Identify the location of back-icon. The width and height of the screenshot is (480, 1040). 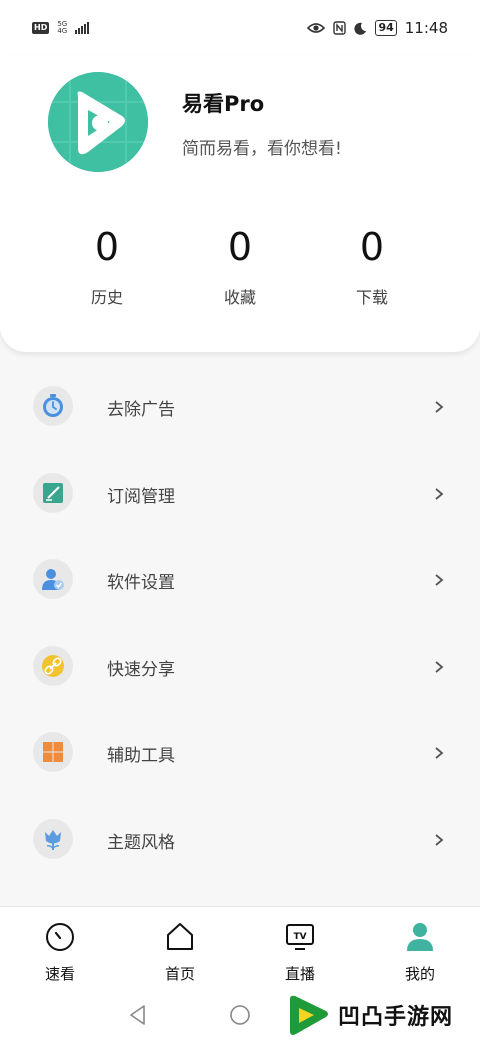
(138, 1015).